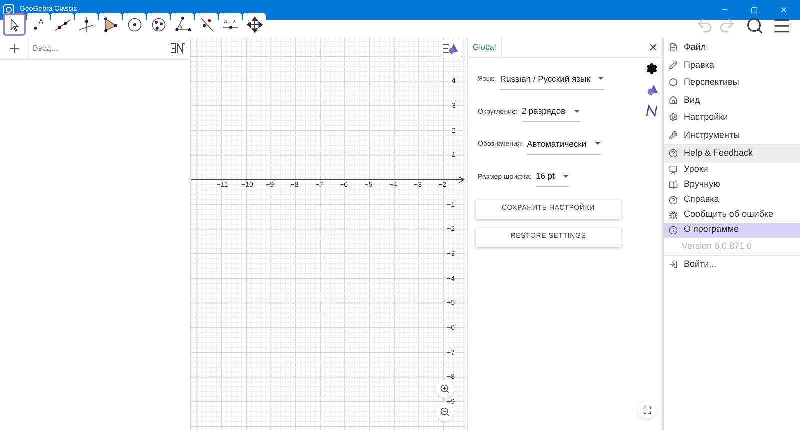 This screenshot has width=800, height=430. I want to click on manual-icon, so click(673, 185).